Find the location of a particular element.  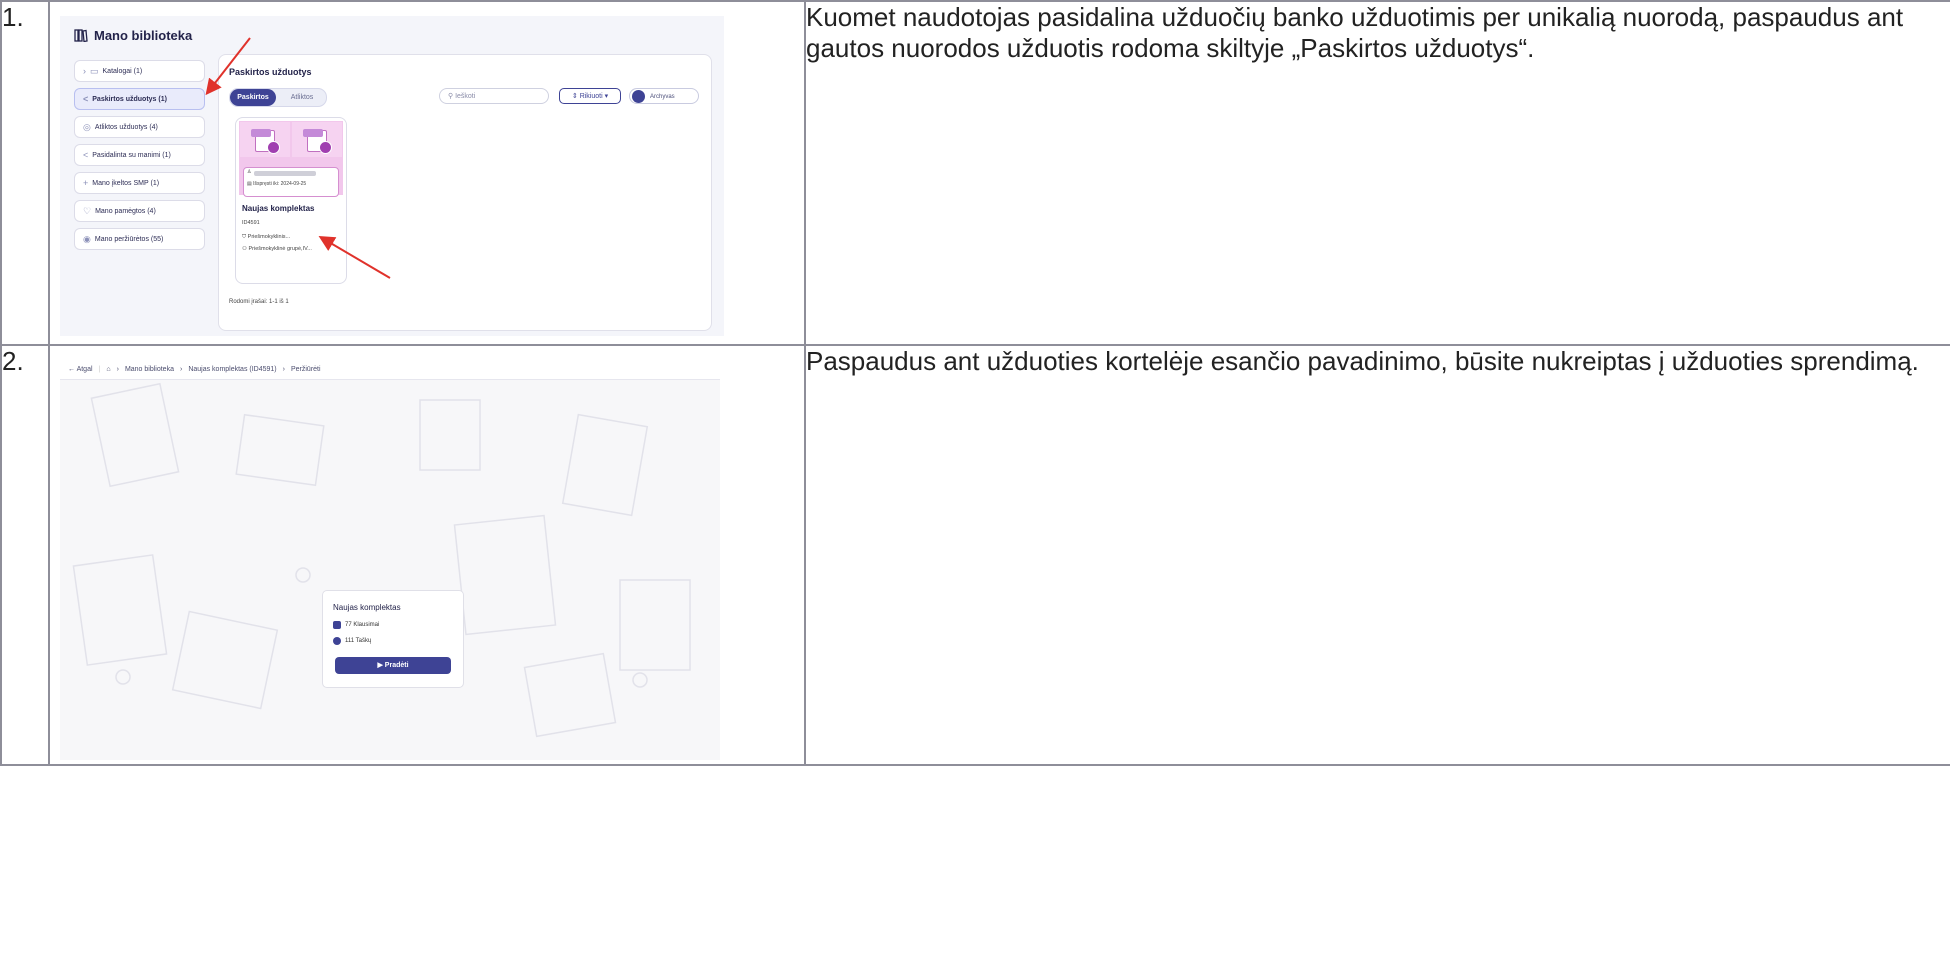

annotation-arrows is located at coordinates (298, 158).